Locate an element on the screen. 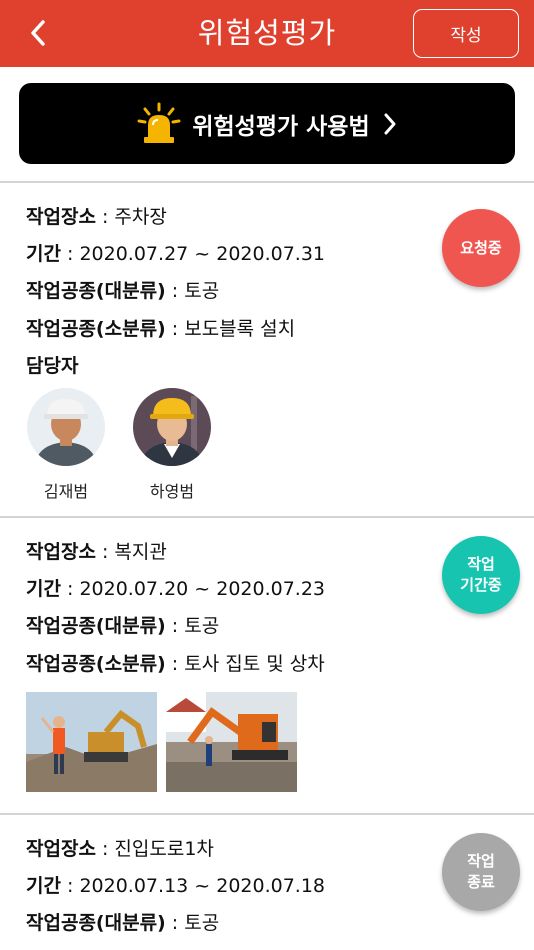  period-value: 2020.07.20 ~ 2020.07.23 is located at coordinates (202, 589).